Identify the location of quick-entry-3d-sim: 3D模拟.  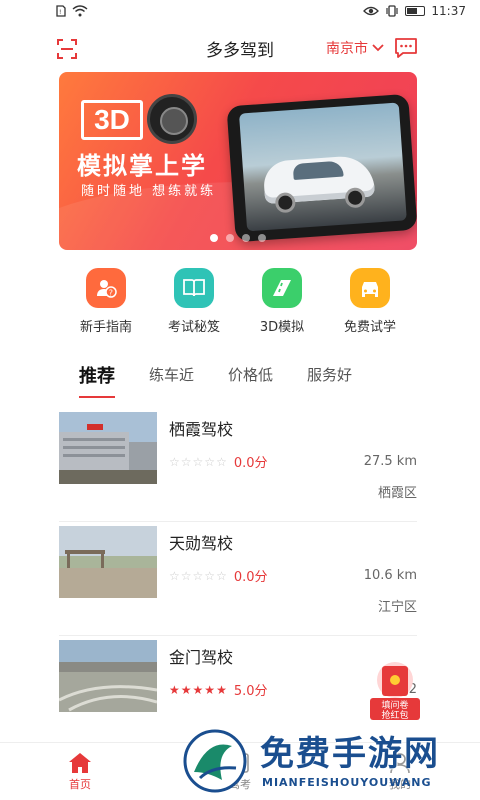
(282, 303).